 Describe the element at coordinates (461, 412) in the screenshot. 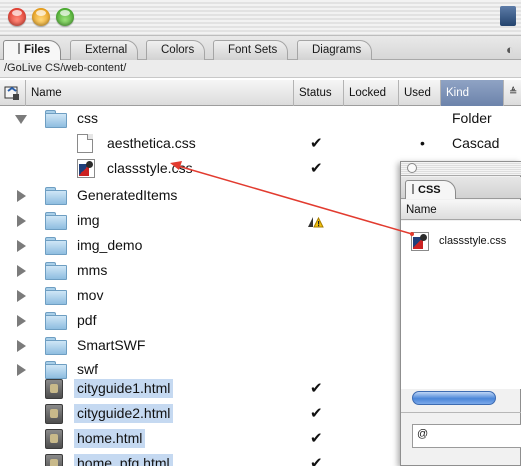

I see `divider` at that location.